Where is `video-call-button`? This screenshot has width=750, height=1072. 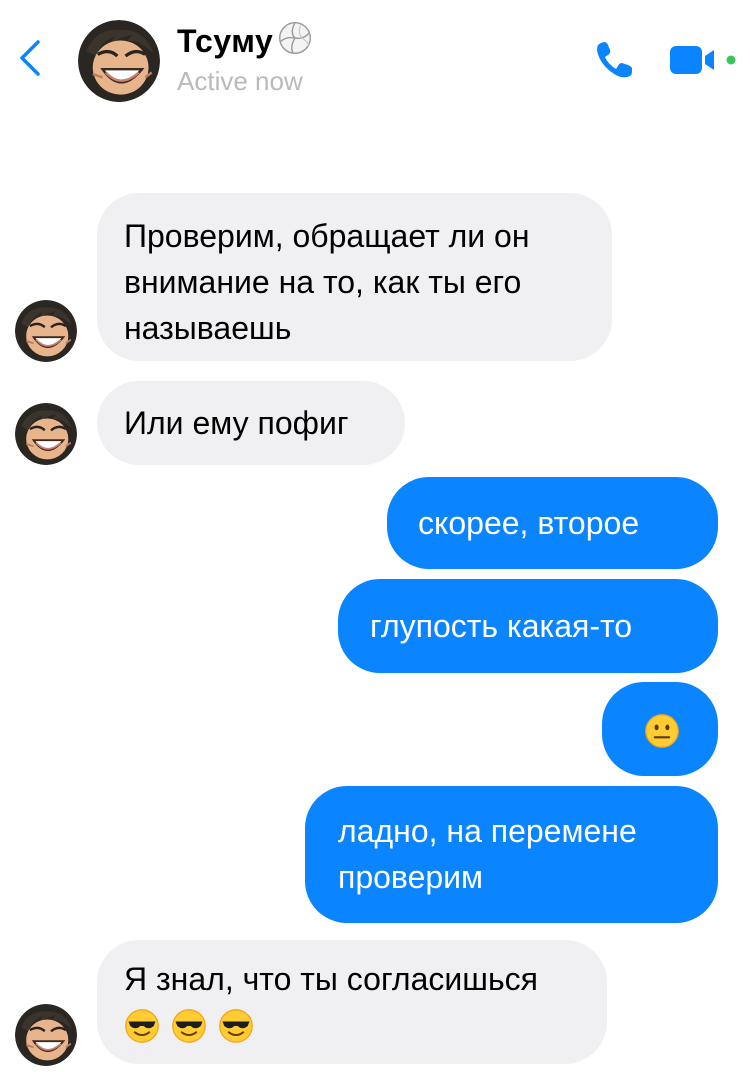
video-call-button is located at coordinates (704, 60).